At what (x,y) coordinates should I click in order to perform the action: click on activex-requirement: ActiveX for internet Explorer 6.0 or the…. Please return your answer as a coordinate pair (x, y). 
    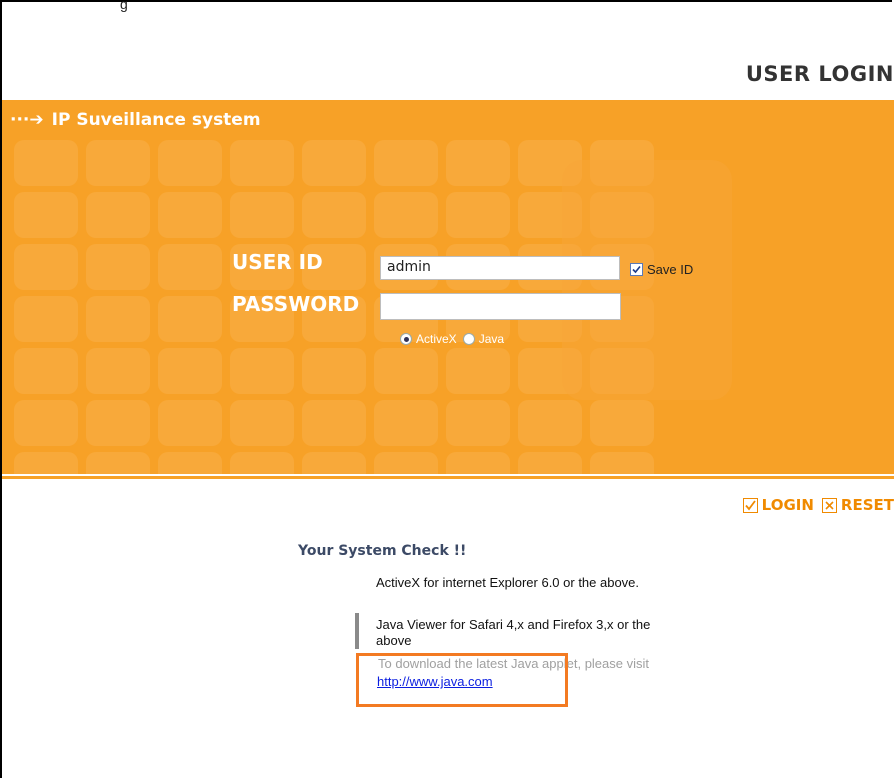
    Looking at the image, I should click on (508, 582).